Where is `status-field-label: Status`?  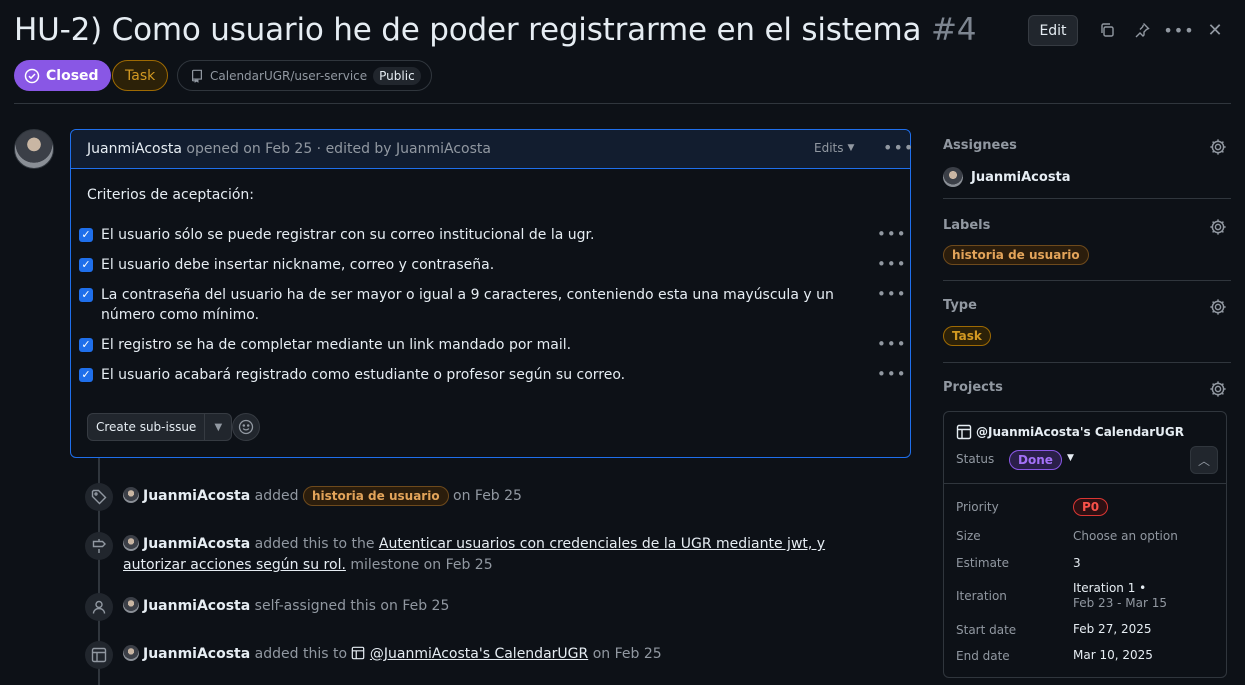 status-field-label: Status is located at coordinates (975, 459).